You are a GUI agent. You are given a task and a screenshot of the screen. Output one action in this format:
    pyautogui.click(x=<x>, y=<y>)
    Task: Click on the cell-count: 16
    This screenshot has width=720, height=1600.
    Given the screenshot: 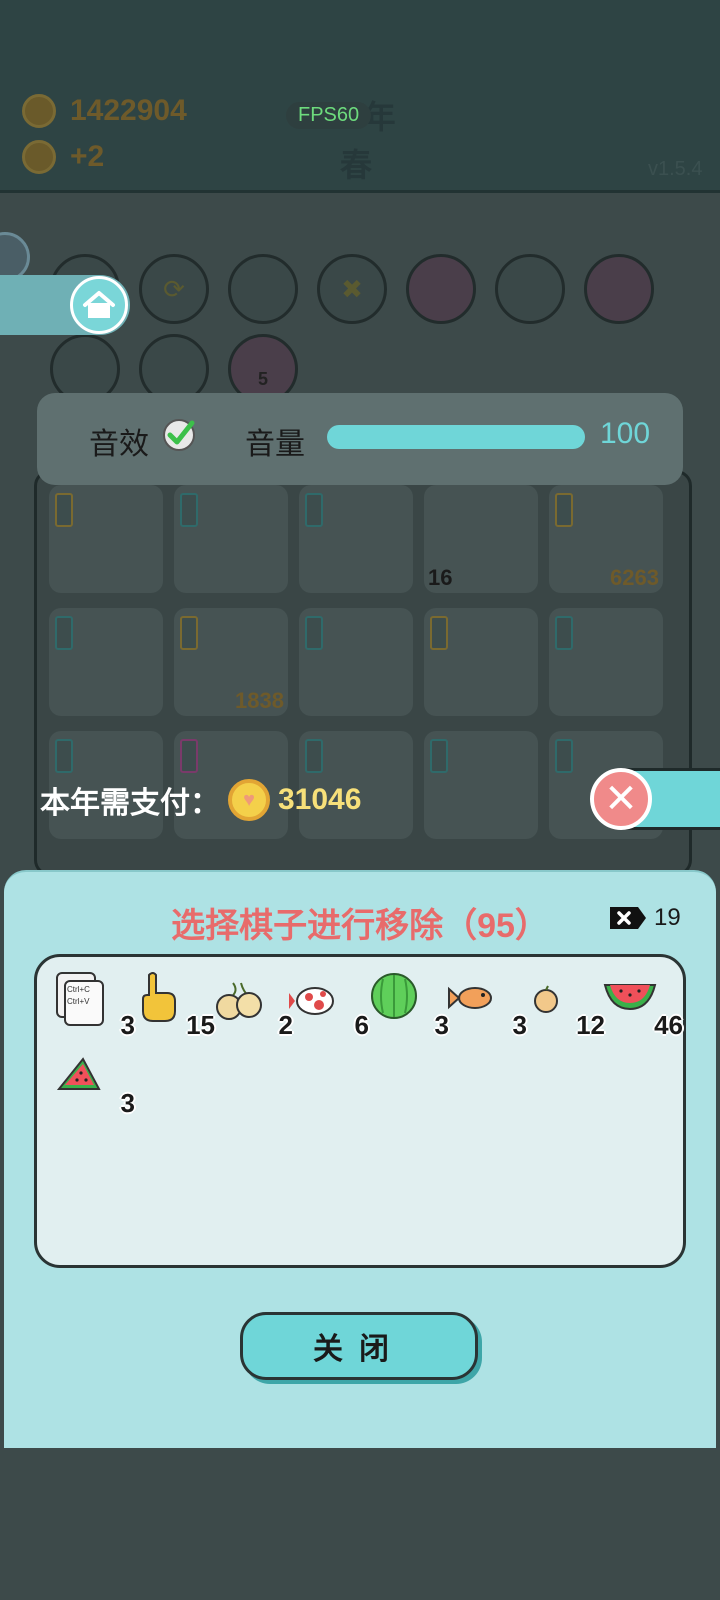 What is the action you would take?
    pyautogui.click(x=440, y=577)
    